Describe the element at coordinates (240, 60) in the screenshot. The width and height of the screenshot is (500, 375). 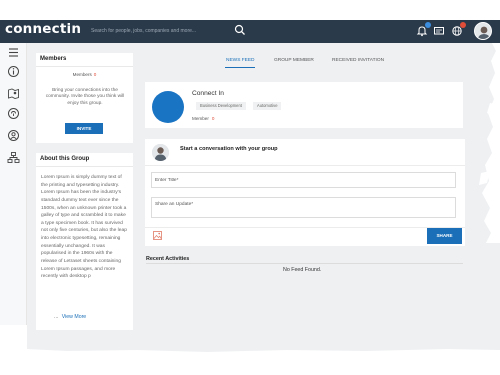
I see `tab-news-feed: NEWS FEED` at that location.